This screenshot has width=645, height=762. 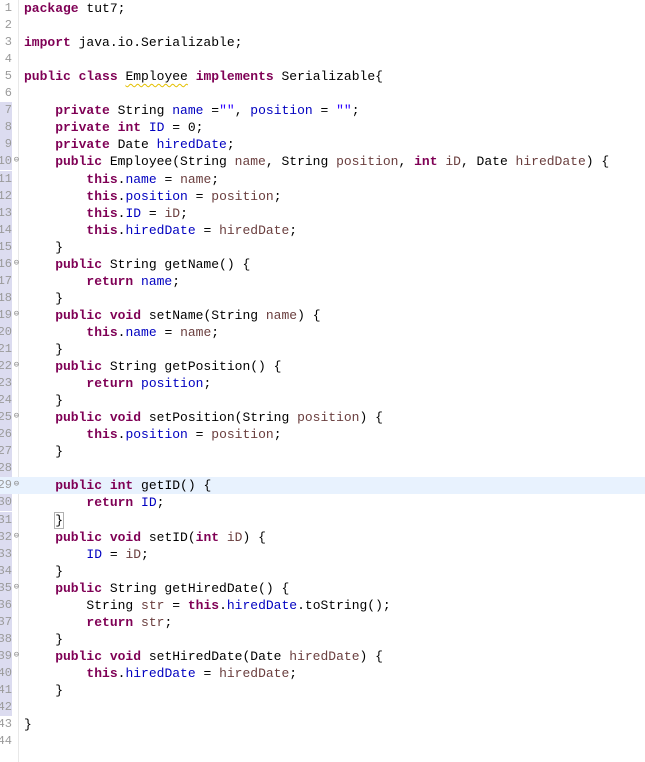 What do you see at coordinates (322, 213) in the screenshot?
I see `code-line: 13 this.ID = iD;` at bounding box center [322, 213].